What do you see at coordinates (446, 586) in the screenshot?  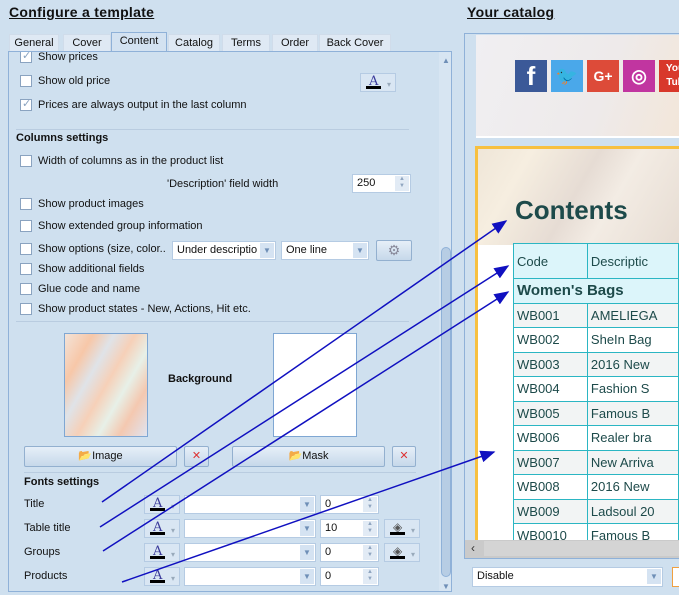 I see `scroll-down-icon: ▼` at bounding box center [446, 586].